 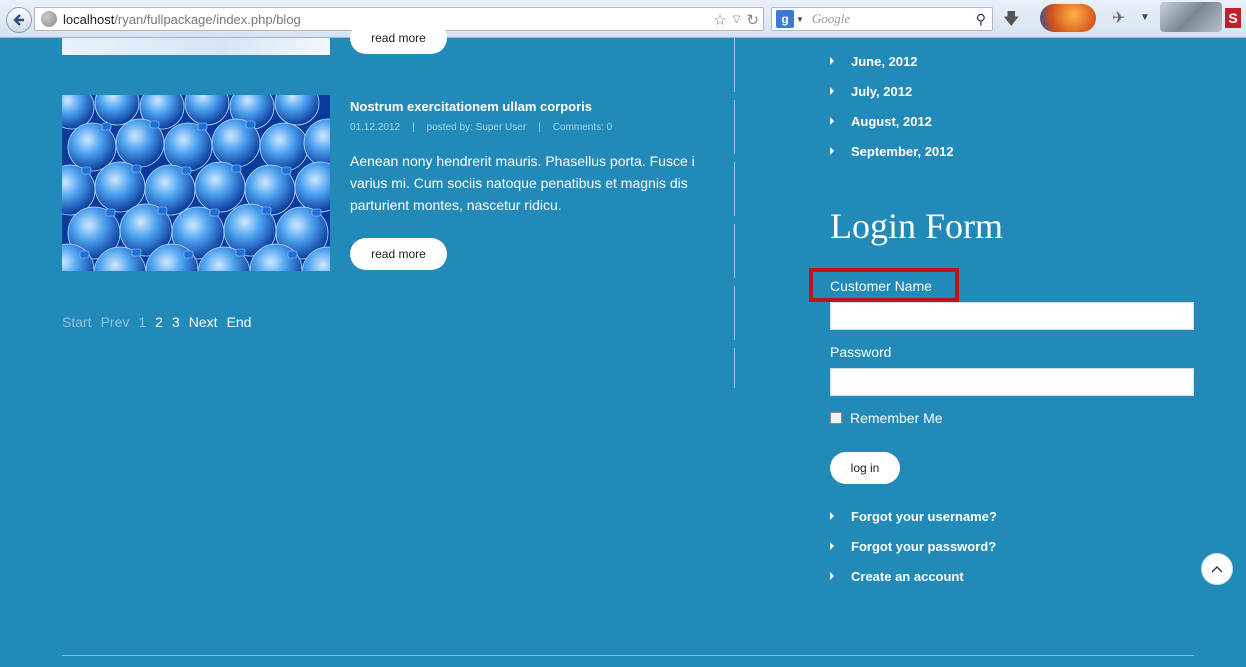 I want to click on back-button, so click(x=19, y=20).